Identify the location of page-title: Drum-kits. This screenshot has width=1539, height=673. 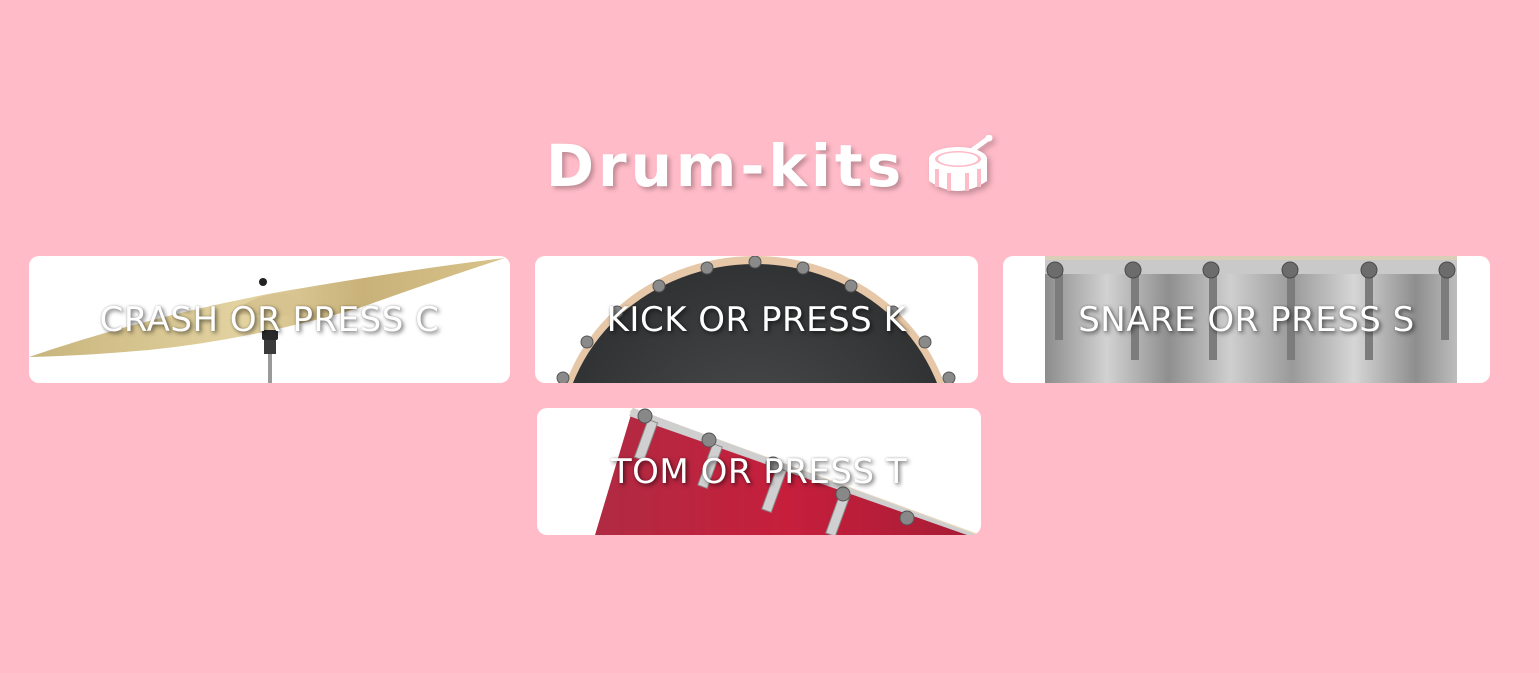
(725, 166).